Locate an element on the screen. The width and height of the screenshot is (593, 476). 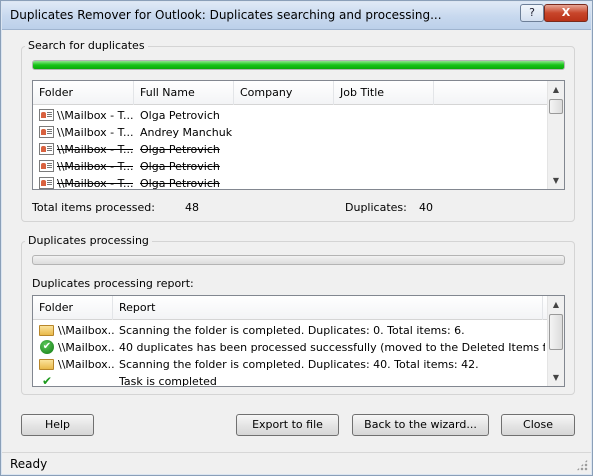
column-report: Report is located at coordinates (328, 308).